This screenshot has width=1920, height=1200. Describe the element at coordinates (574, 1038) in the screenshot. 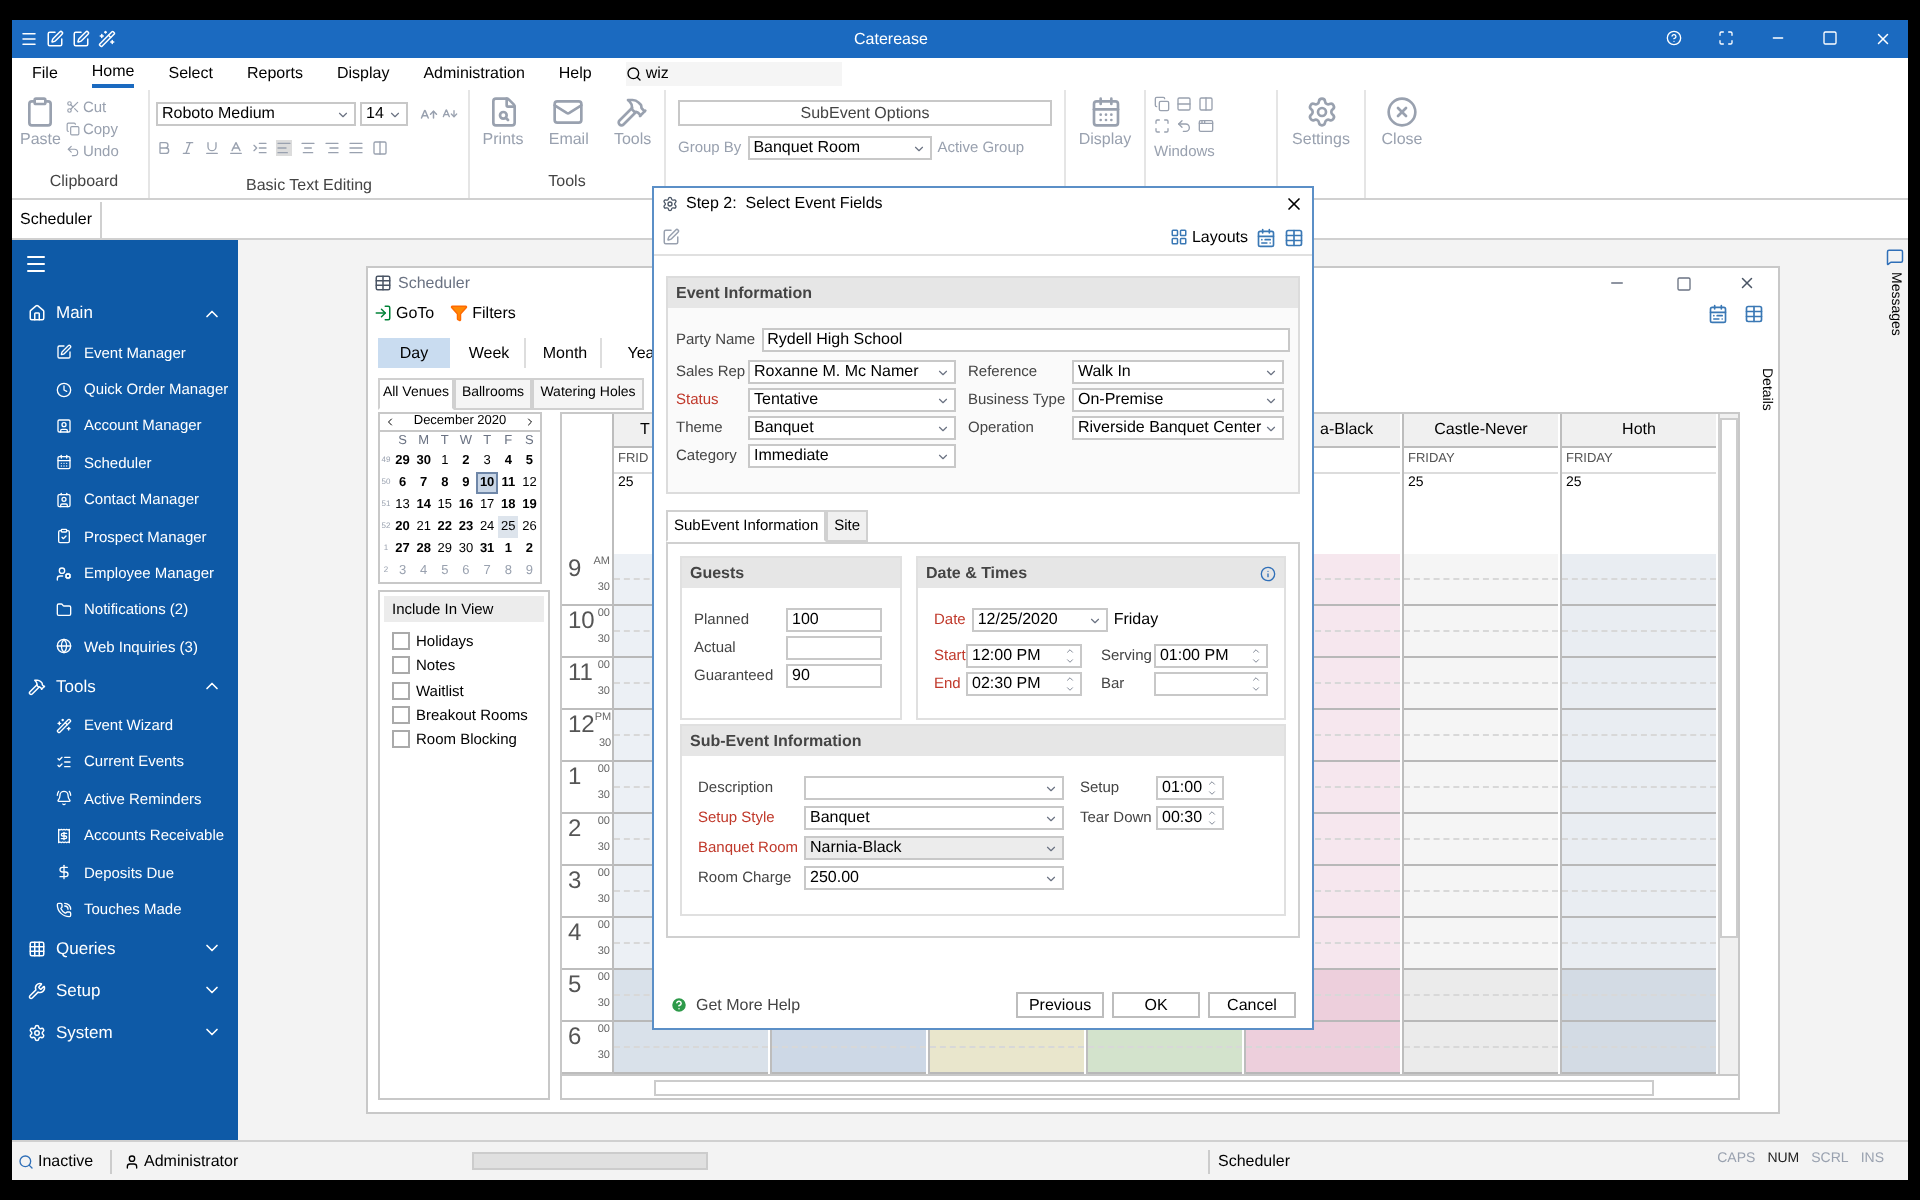

I see `hour-label: 6` at that location.